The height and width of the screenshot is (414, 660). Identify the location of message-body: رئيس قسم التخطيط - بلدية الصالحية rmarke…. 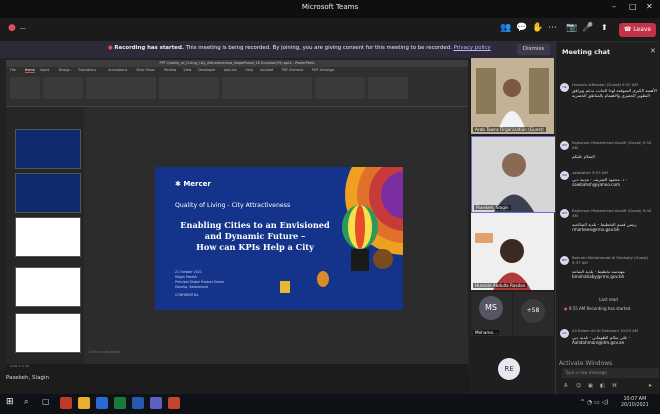
(604, 227).